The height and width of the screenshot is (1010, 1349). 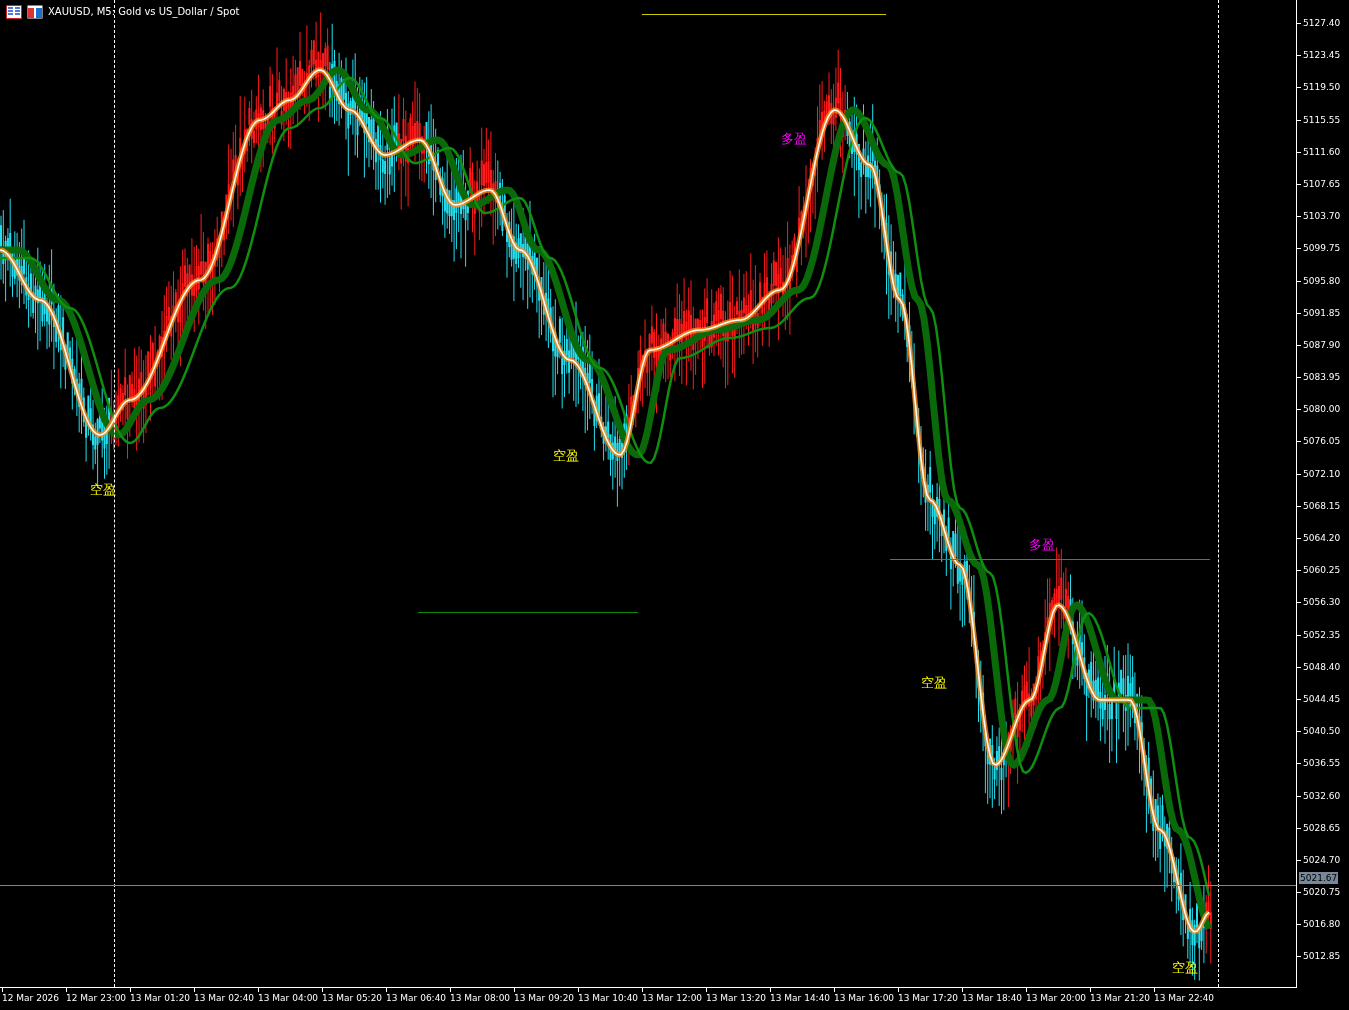 What do you see at coordinates (1322, 796) in the screenshot?
I see `price-tick-label: 5032.60` at bounding box center [1322, 796].